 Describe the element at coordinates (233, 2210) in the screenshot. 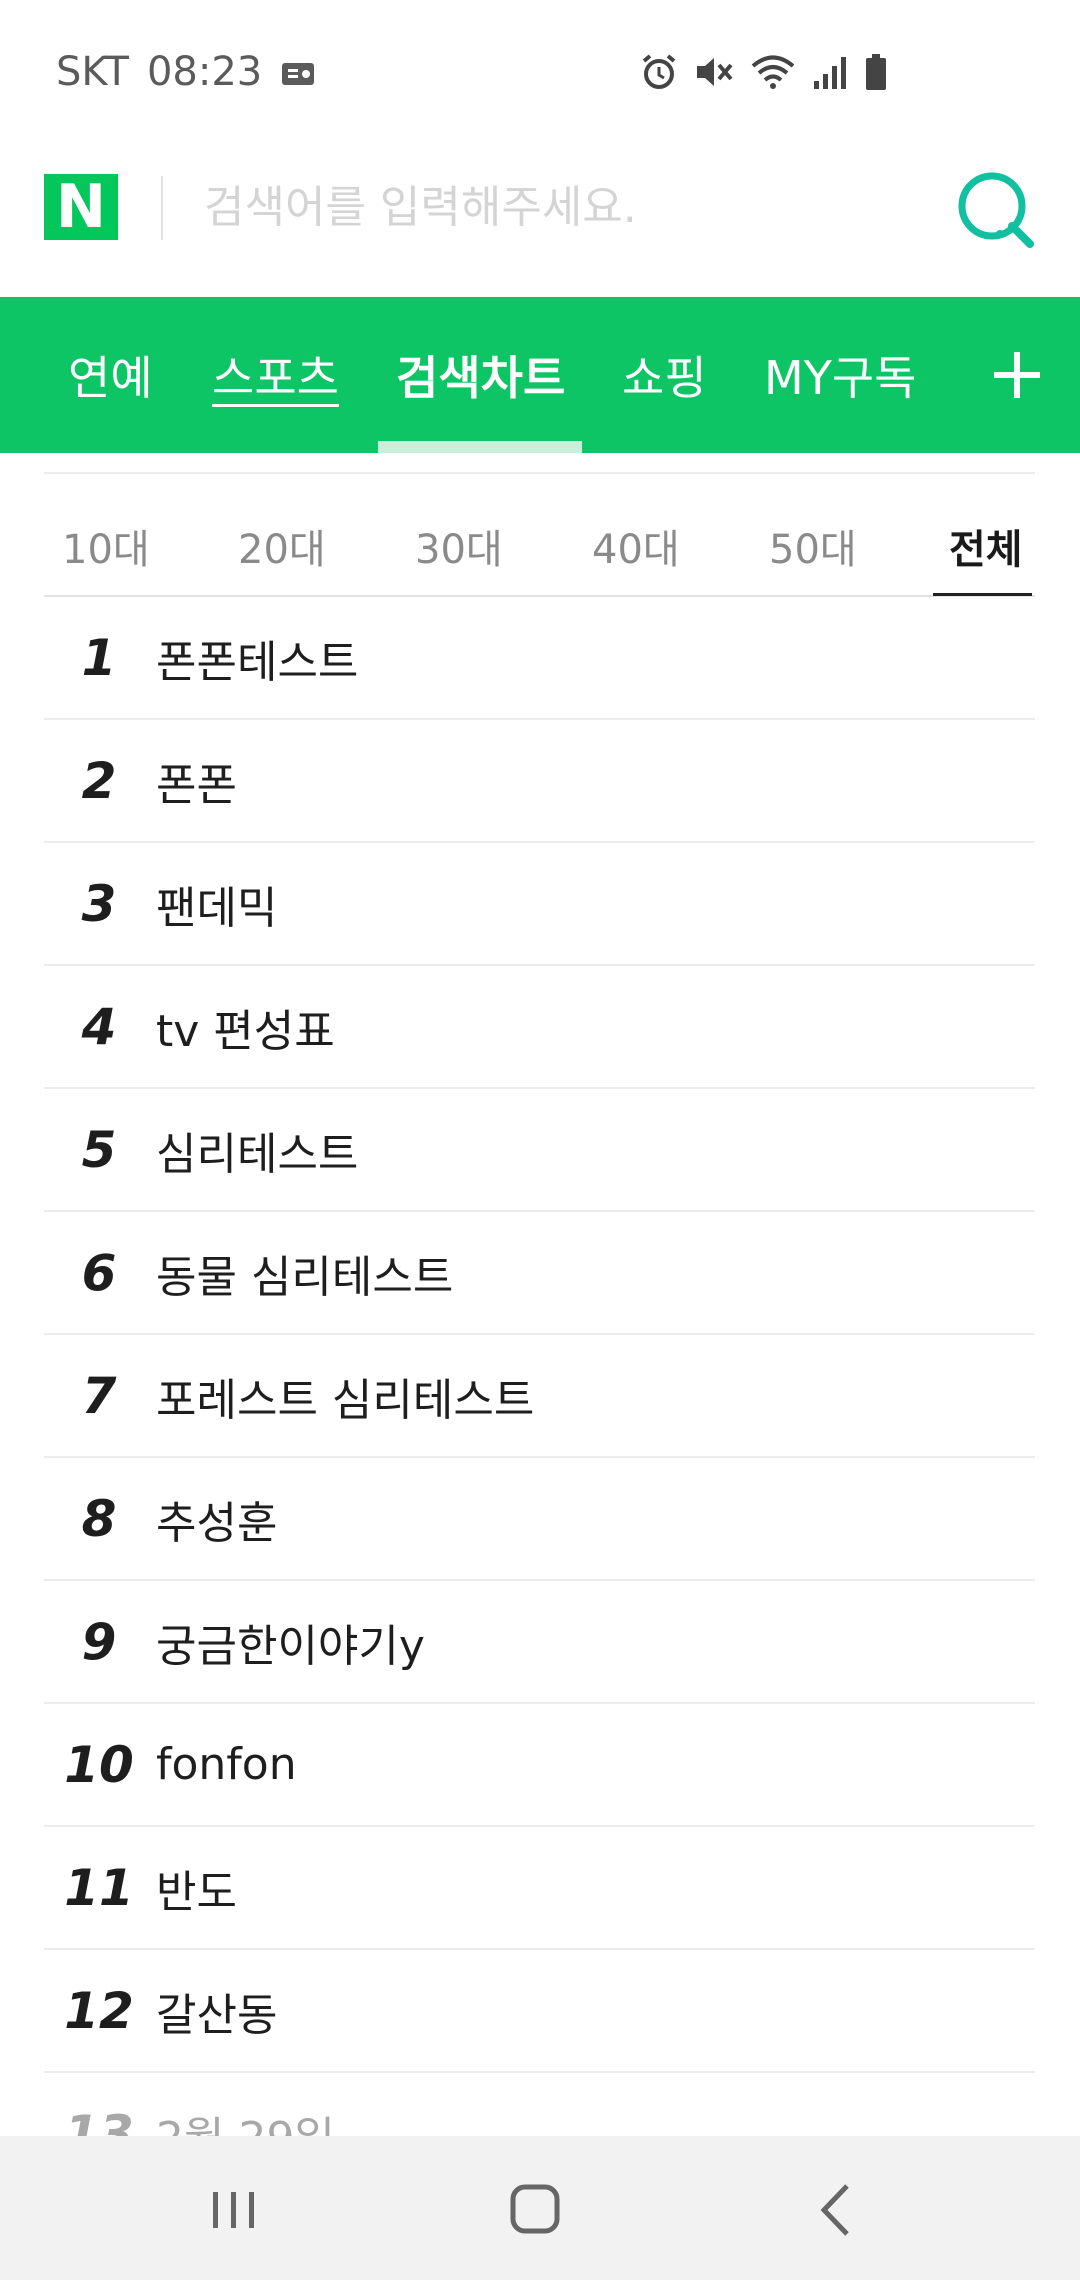

I see `recent-apps-icon` at that location.